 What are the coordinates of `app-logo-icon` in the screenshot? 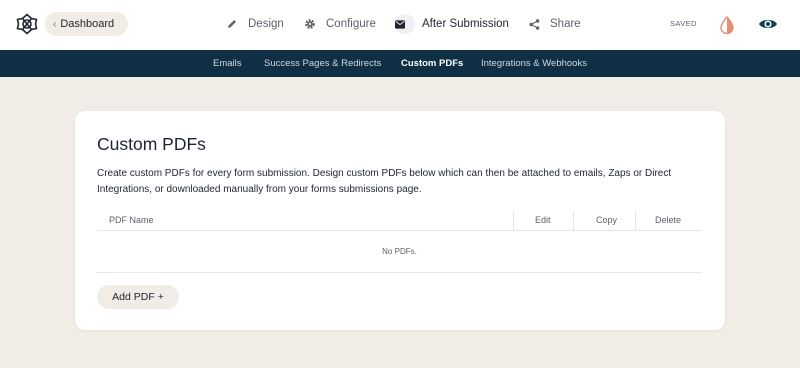 It's located at (27, 24).